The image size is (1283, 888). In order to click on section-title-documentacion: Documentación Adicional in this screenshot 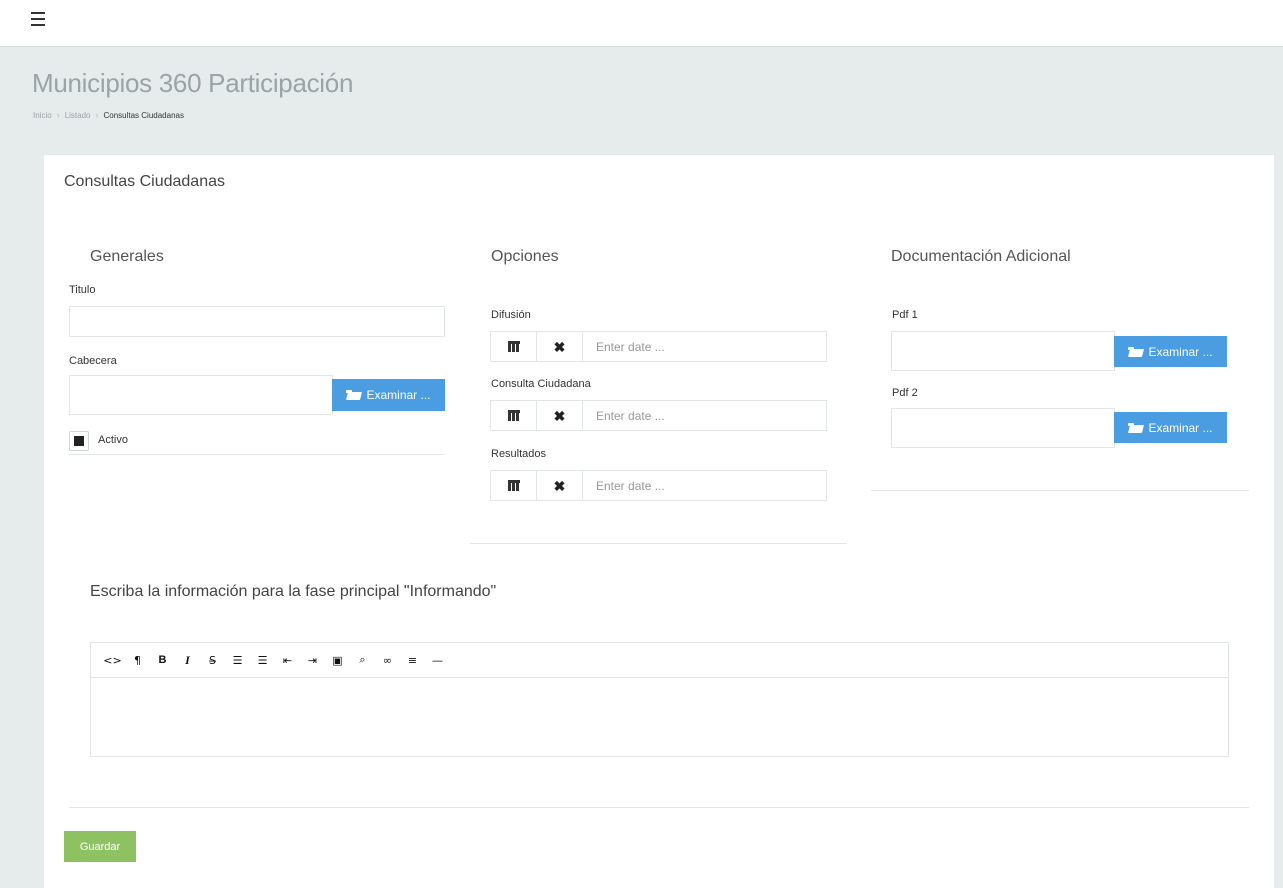, I will do `click(981, 256)`.